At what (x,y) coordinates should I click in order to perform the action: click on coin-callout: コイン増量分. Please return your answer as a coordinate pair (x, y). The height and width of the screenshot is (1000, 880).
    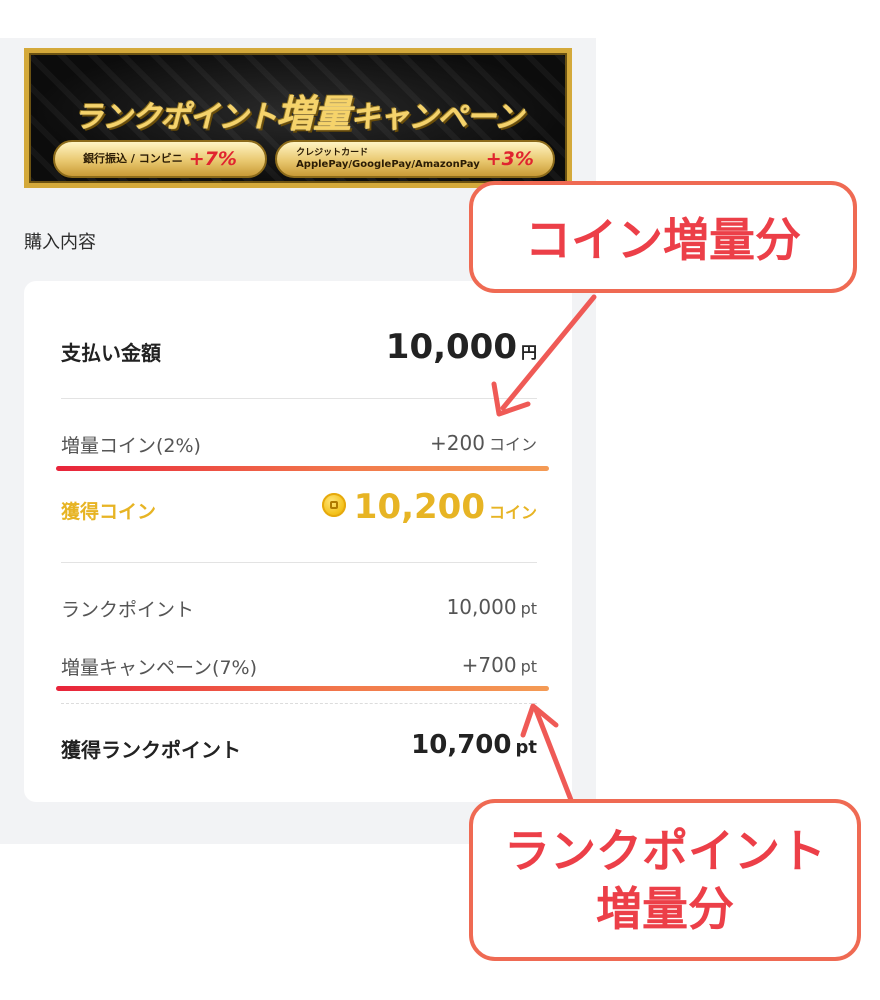
    Looking at the image, I should click on (663, 237).